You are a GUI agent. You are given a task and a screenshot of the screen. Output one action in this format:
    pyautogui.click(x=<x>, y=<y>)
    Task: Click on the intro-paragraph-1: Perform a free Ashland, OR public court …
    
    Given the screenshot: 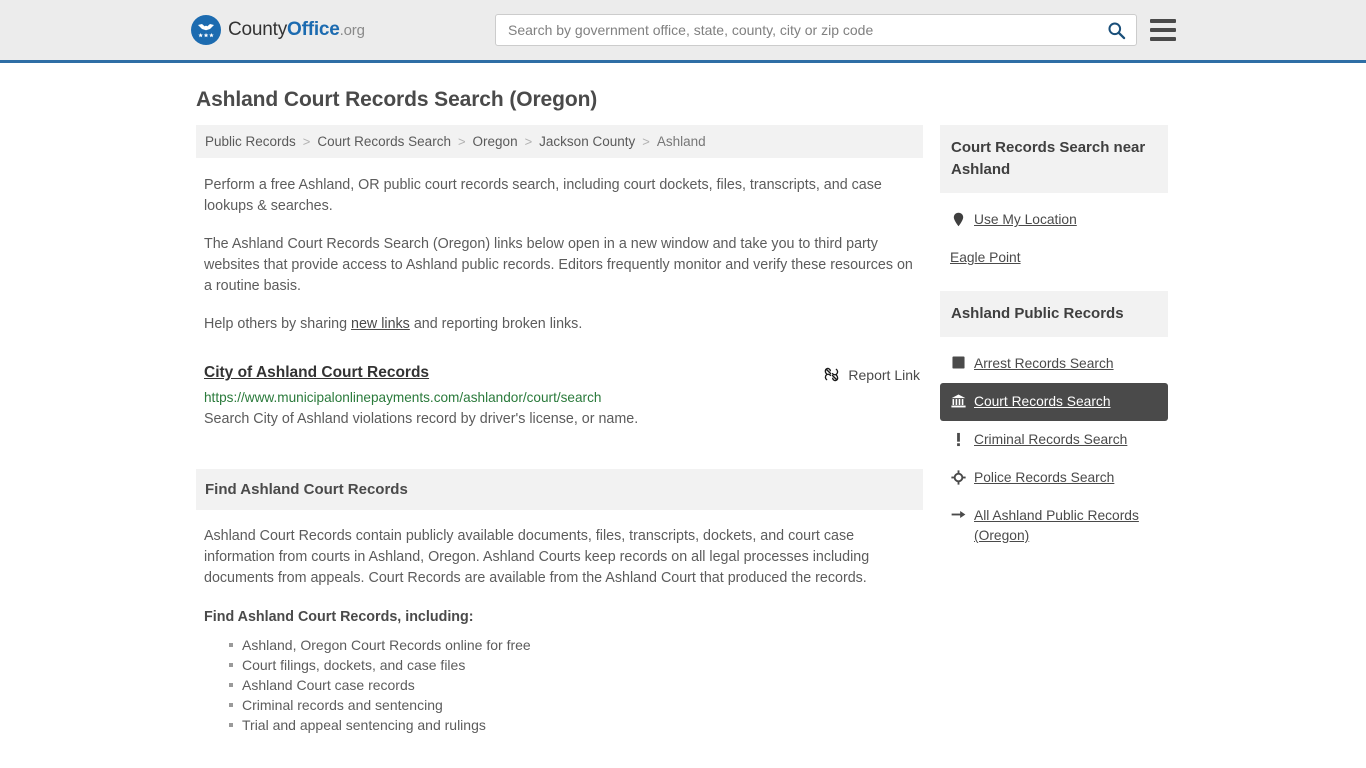 What is the action you would take?
    pyautogui.click(x=543, y=195)
    